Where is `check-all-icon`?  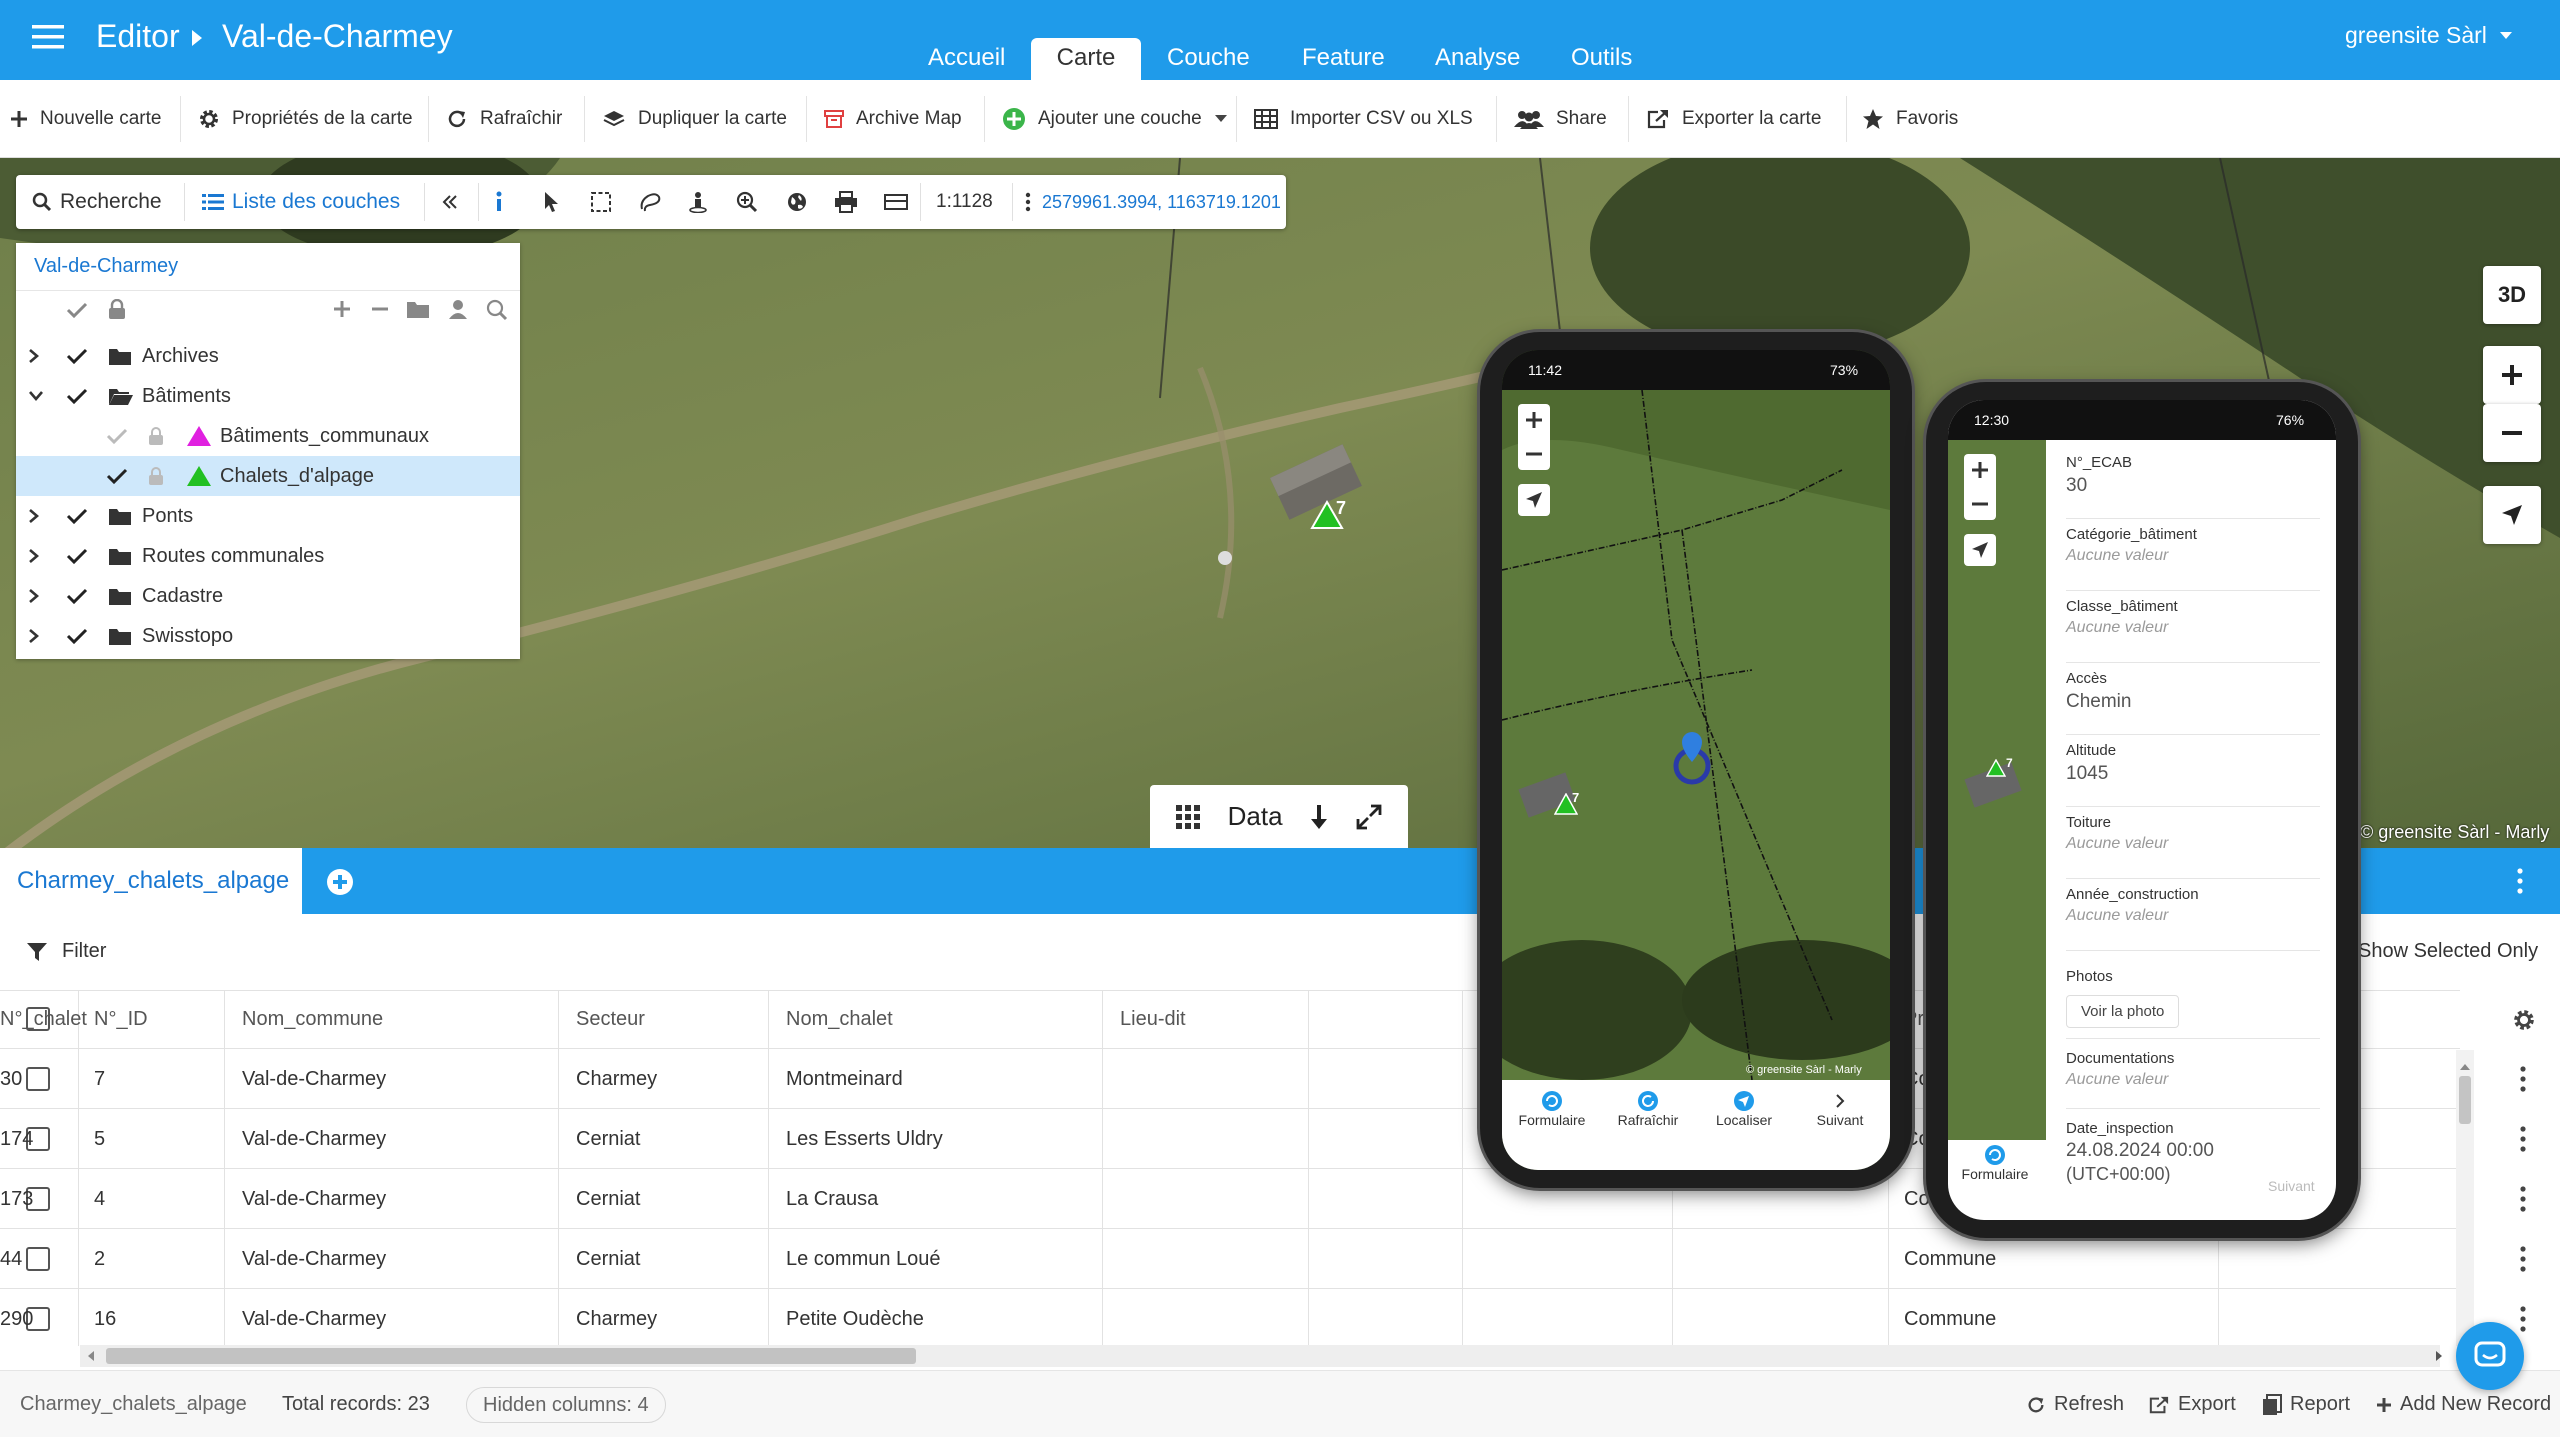
check-all-icon is located at coordinates (77, 310).